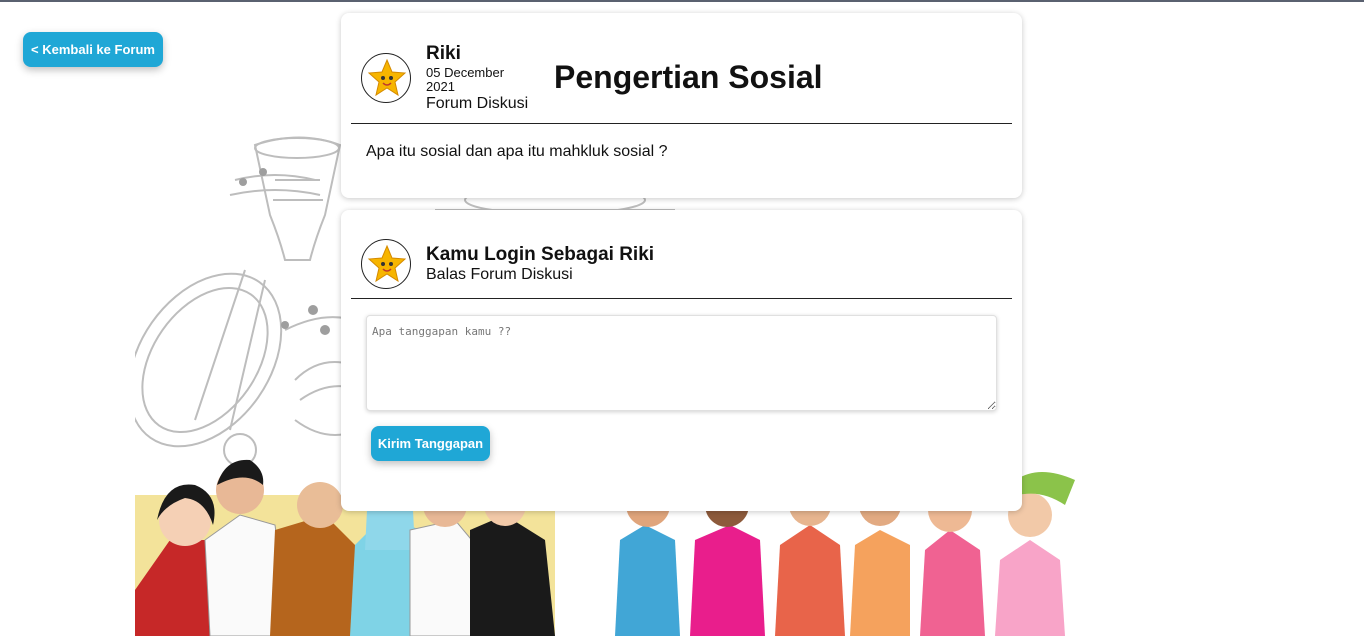  What do you see at coordinates (477, 103) in the screenshot?
I see `forum-label: Forum Diskusi` at bounding box center [477, 103].